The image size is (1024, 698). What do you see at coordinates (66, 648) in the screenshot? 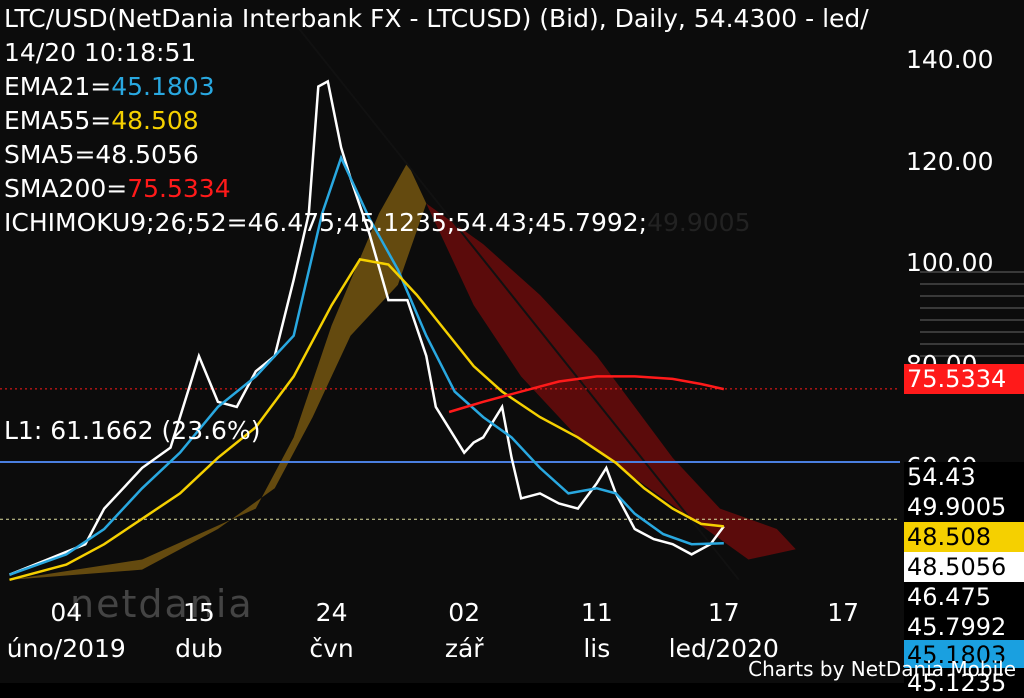
I see `x-tick-month: úno/2019` at bounding box center [66, 648].